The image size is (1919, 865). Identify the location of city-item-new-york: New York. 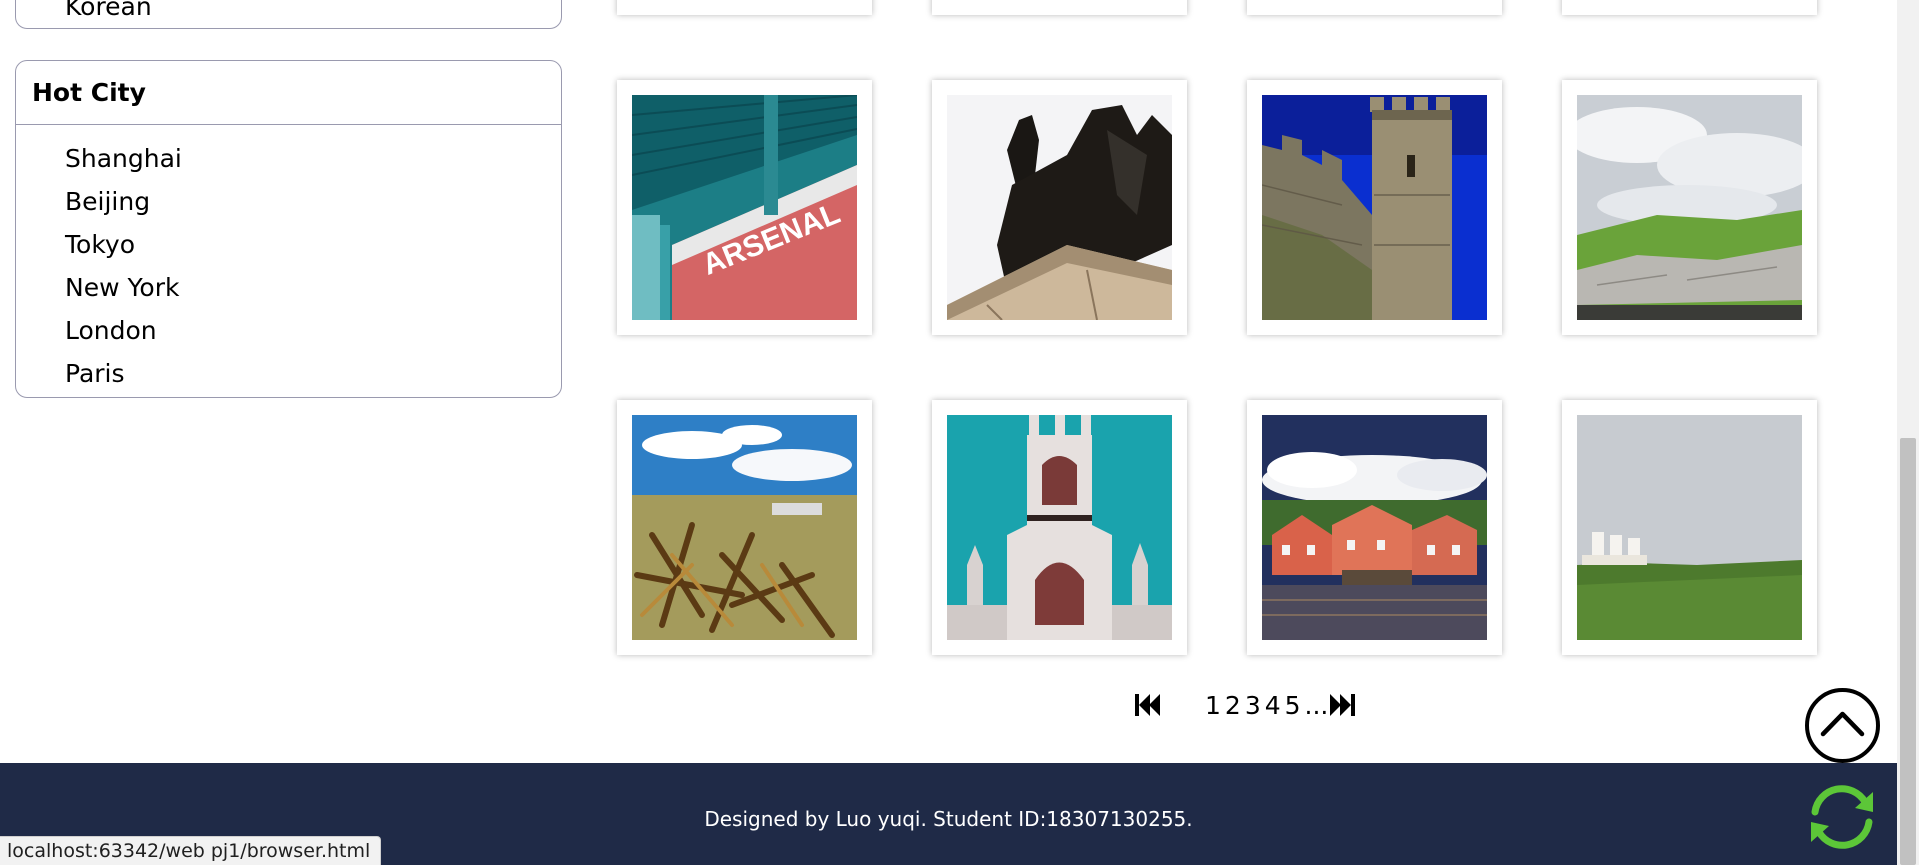
(313, 287).